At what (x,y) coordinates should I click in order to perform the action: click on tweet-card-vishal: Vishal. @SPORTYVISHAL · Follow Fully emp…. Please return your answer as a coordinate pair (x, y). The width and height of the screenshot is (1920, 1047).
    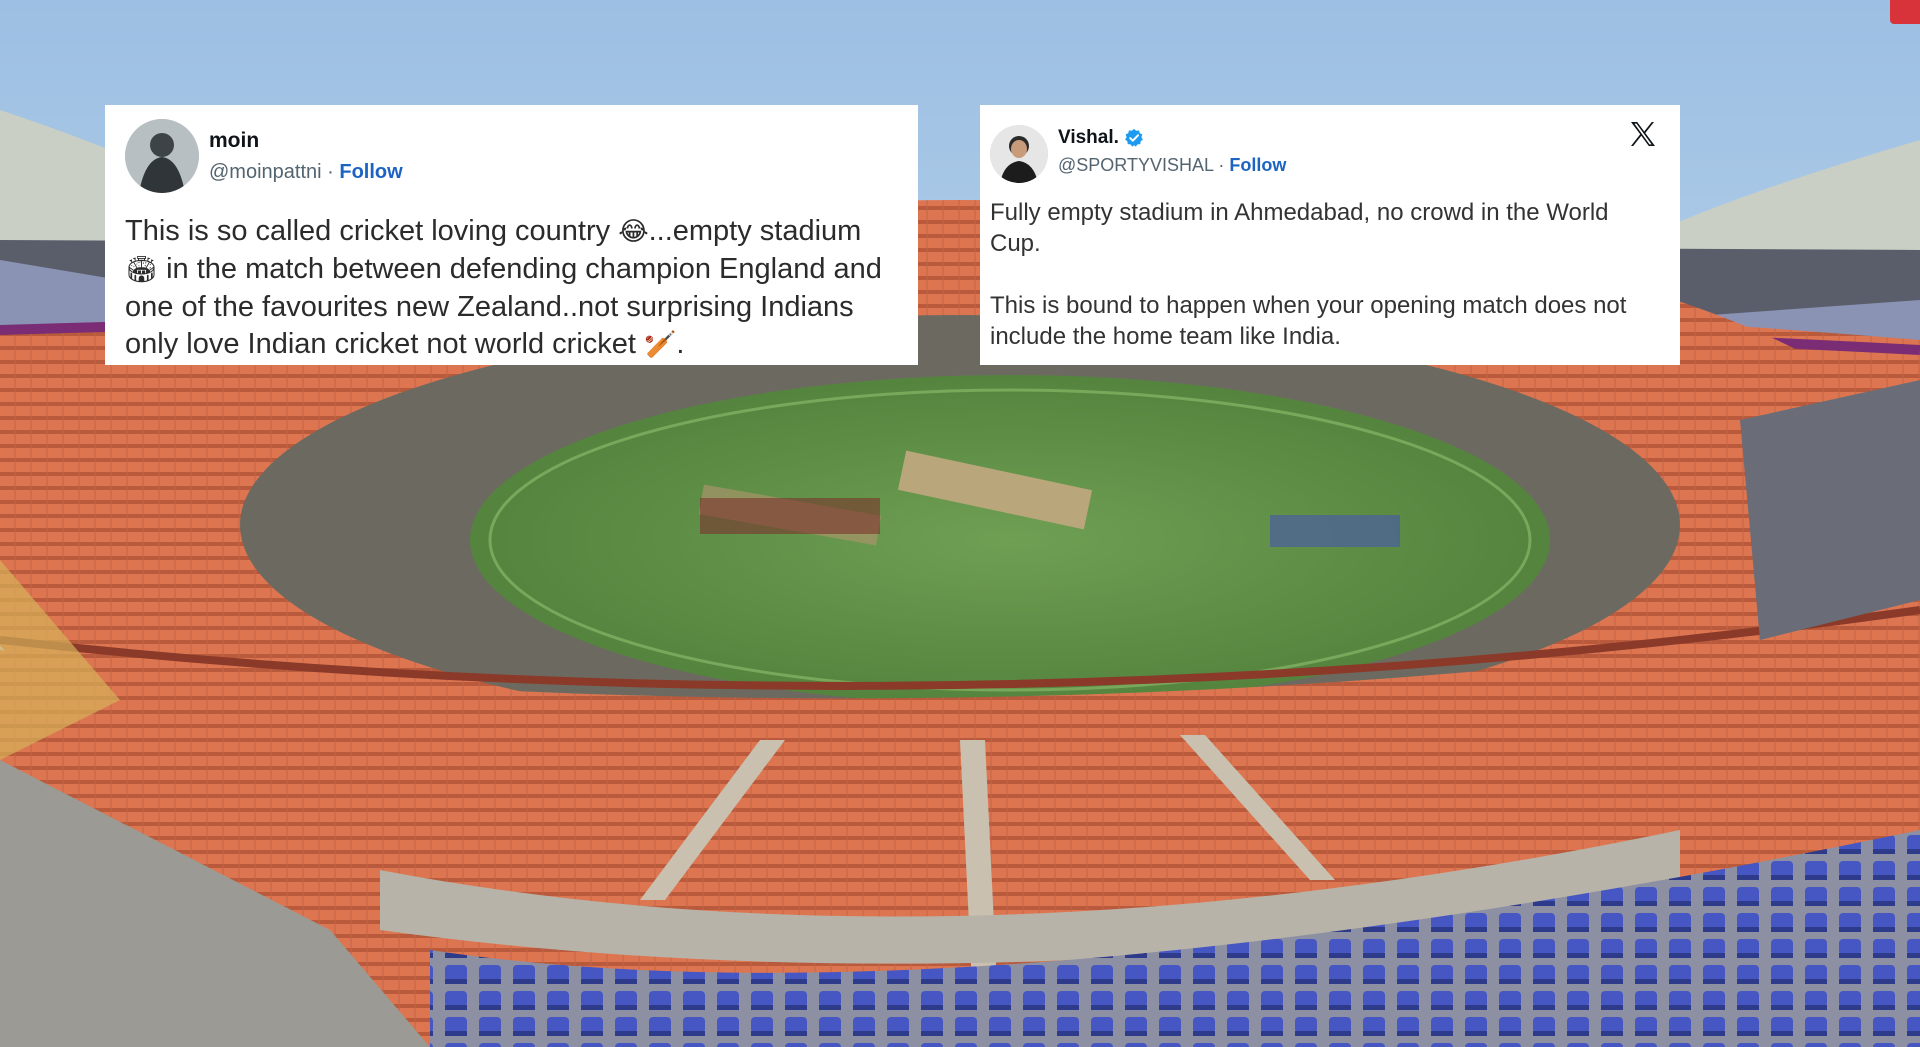
    Looking at the image, I should click on (1330, 235).